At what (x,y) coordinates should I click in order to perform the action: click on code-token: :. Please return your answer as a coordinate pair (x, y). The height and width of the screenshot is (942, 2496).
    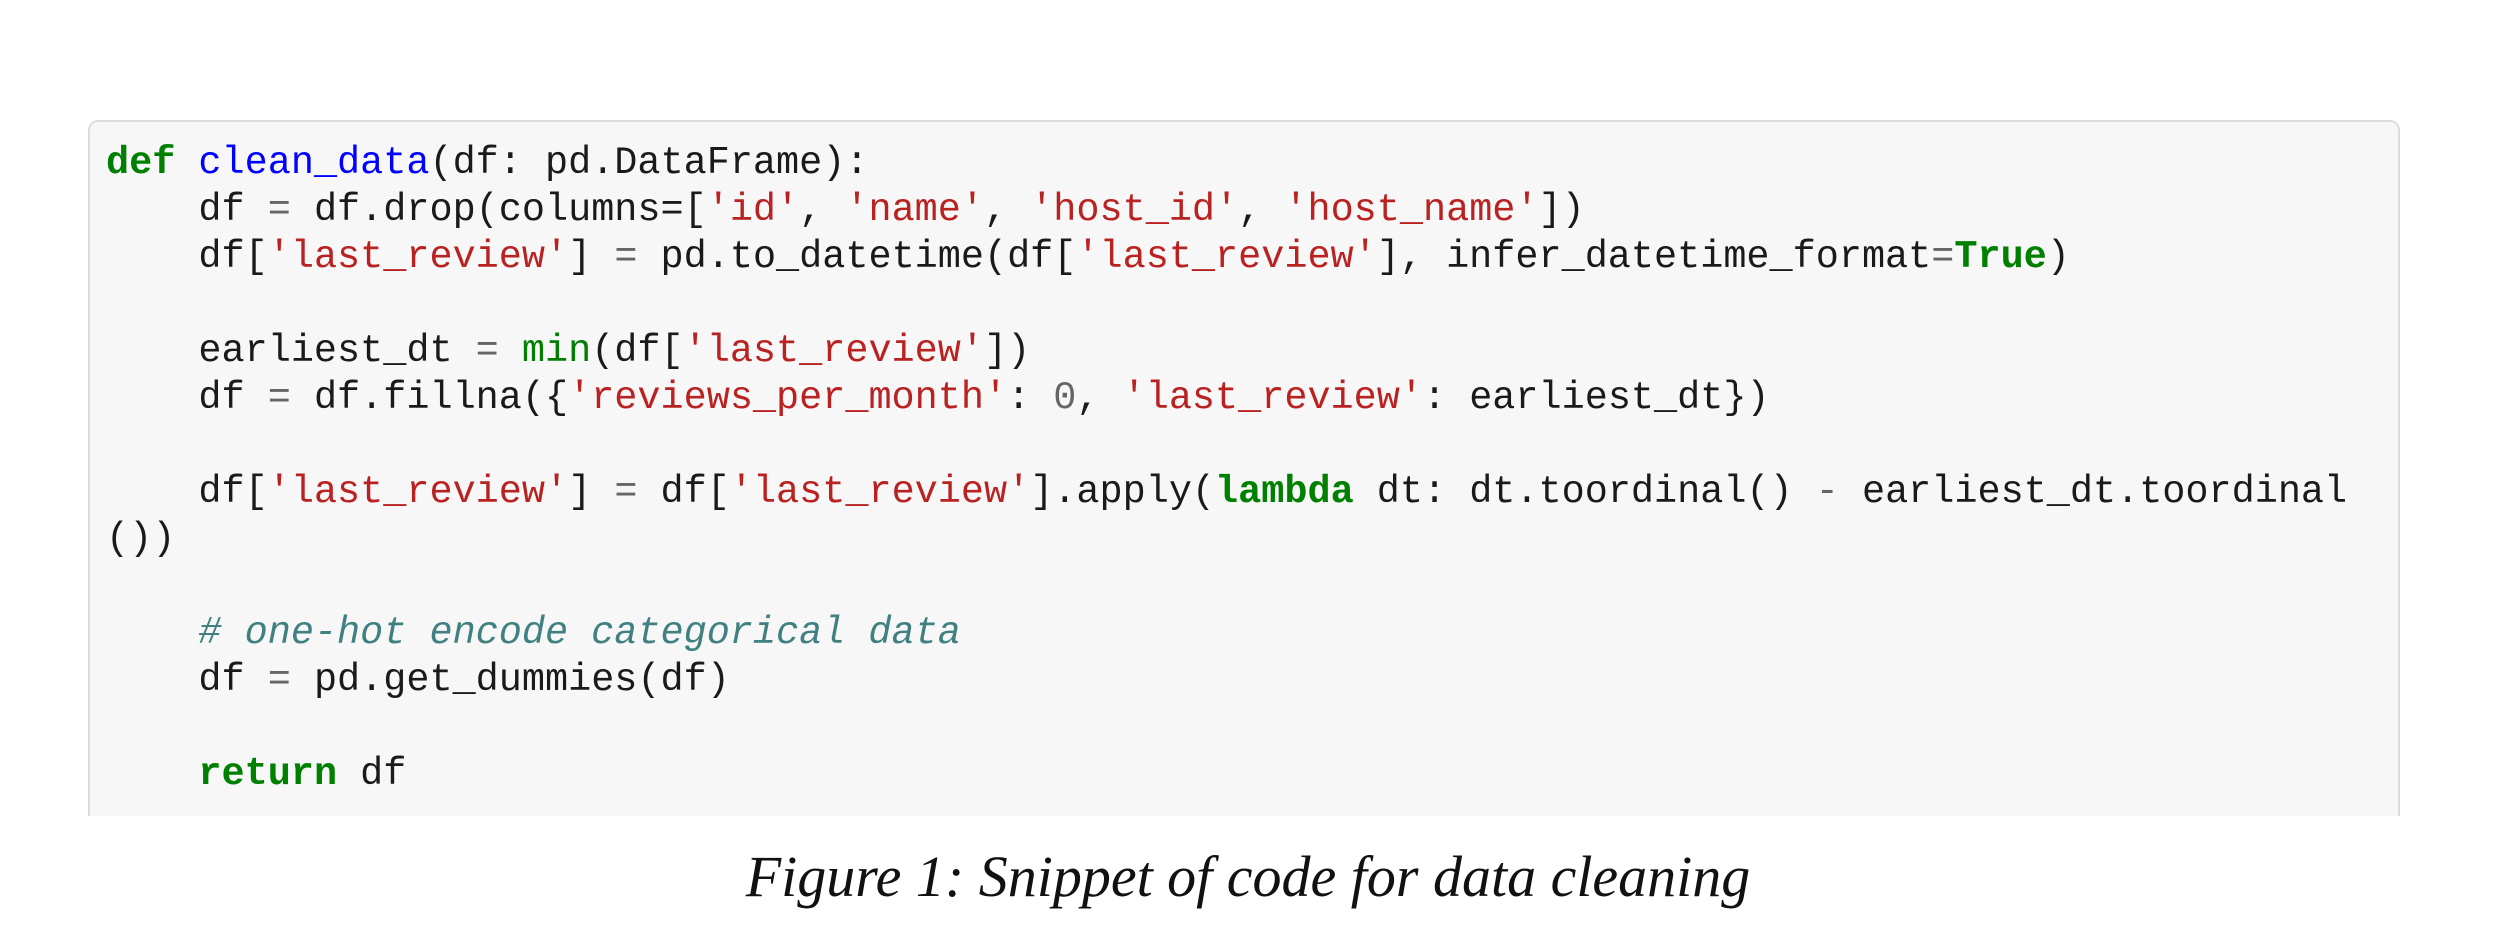
    Looking at the image, I should click on (1030, 398).